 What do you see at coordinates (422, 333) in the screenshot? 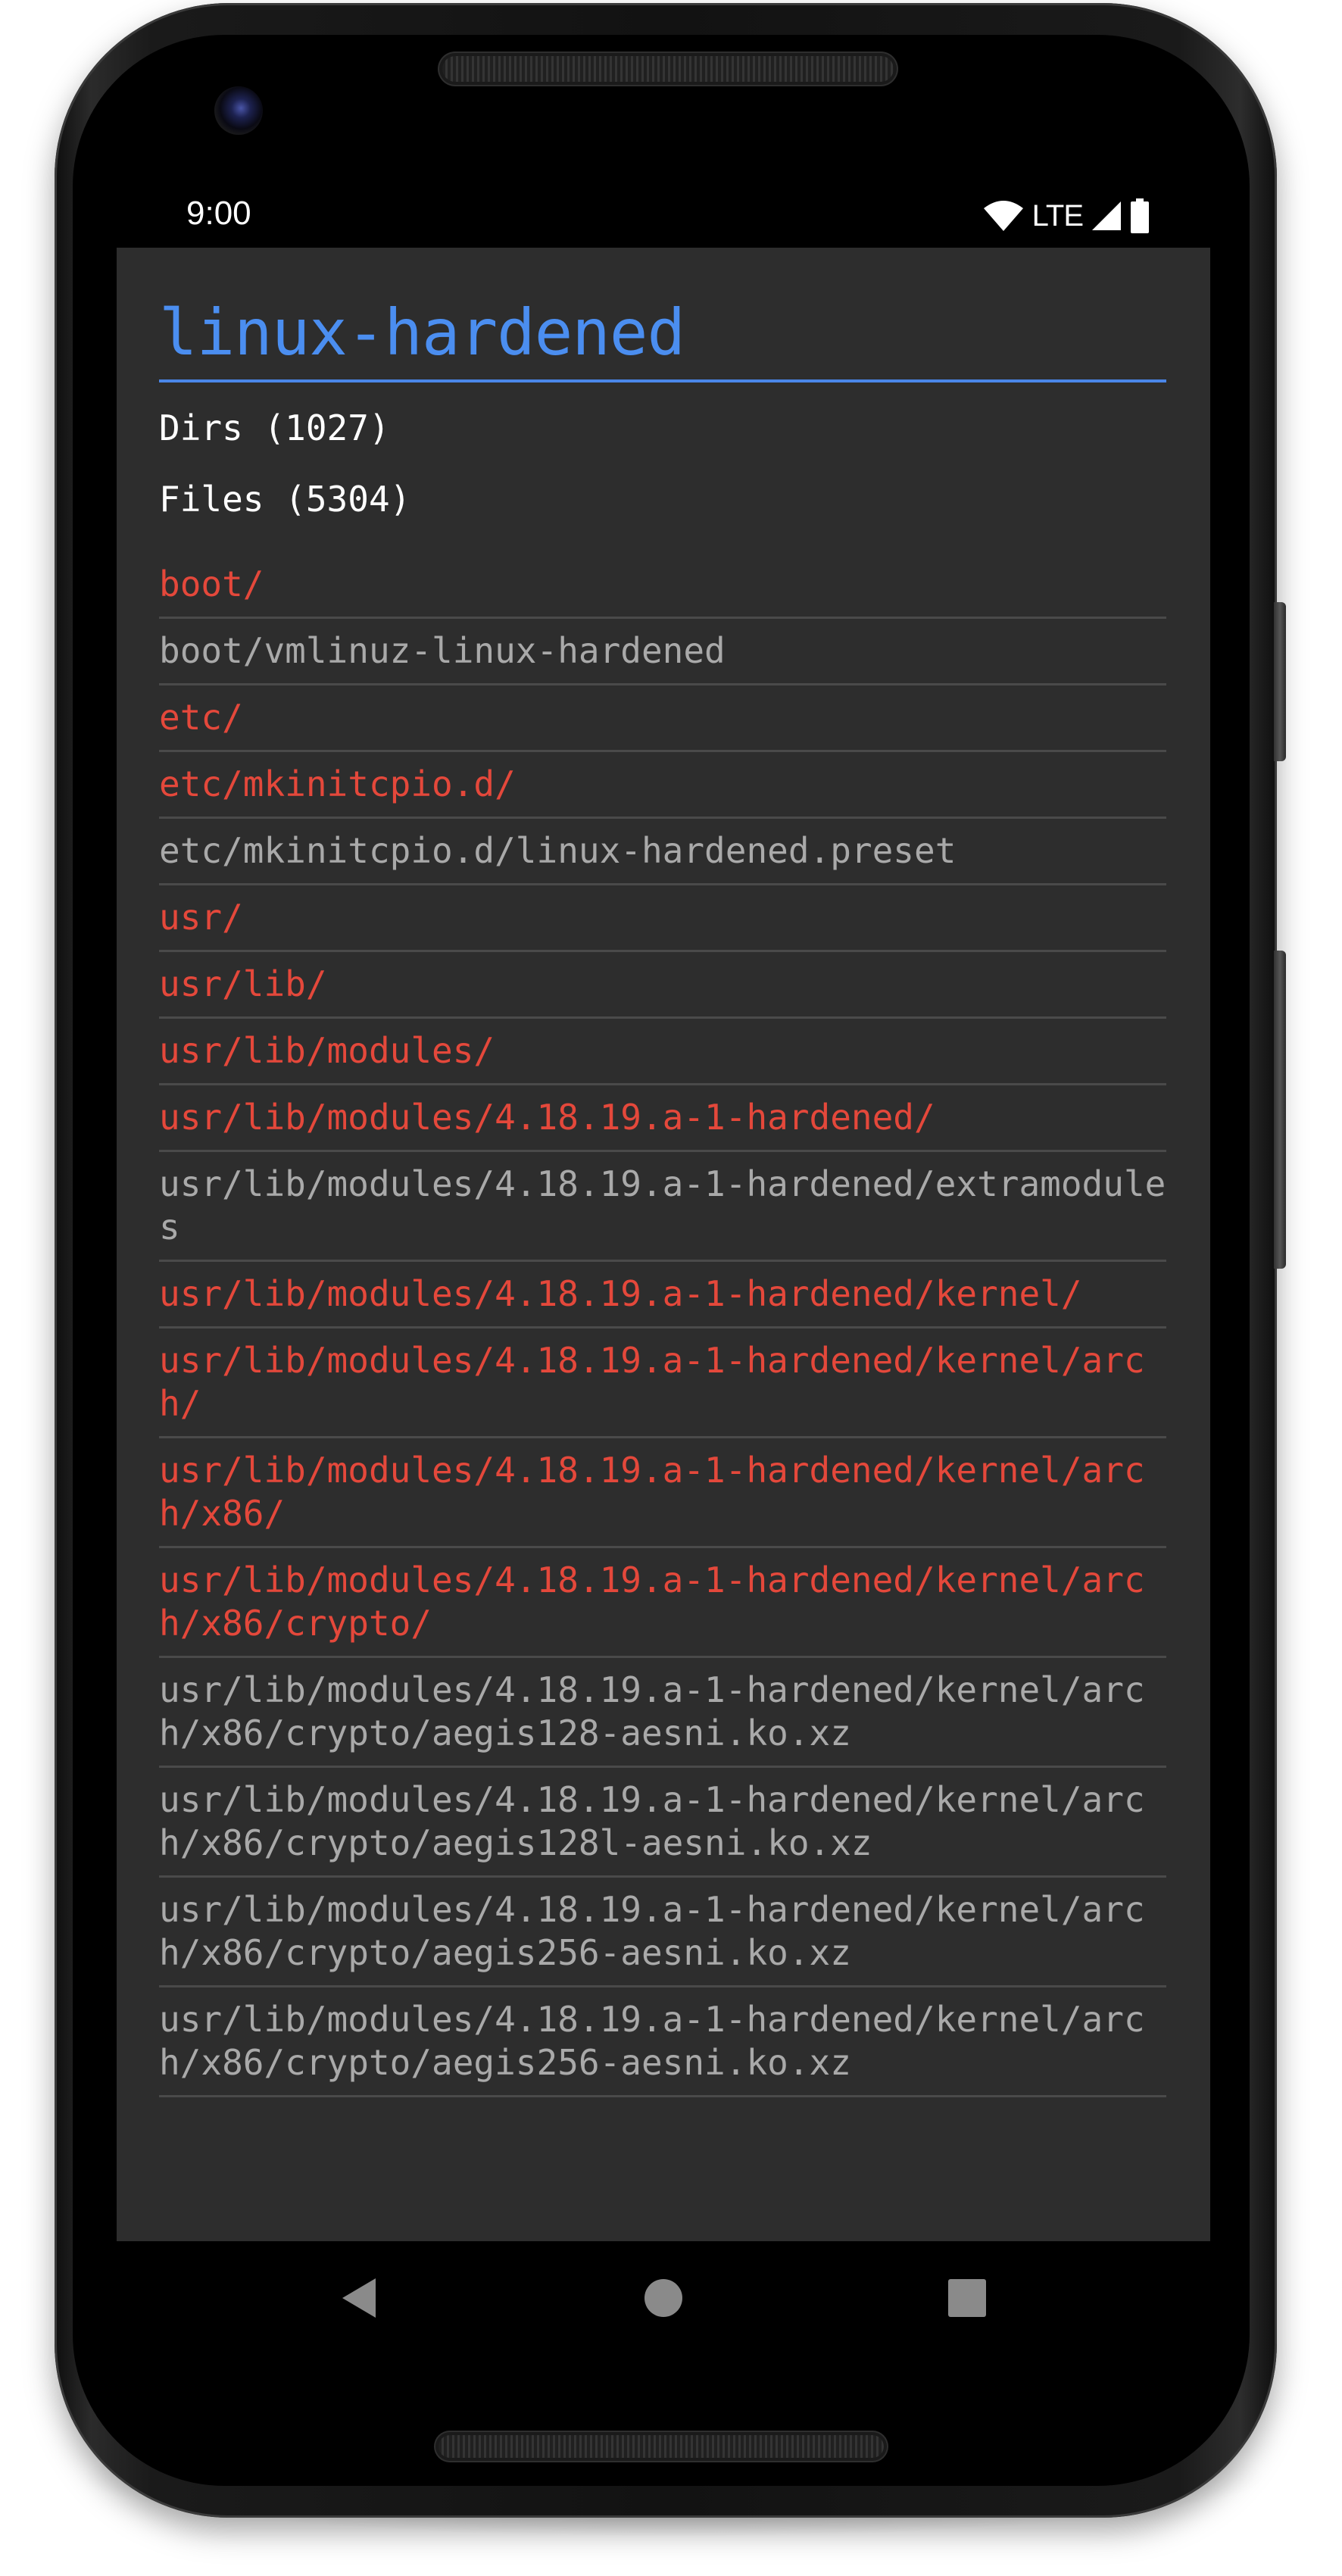
I see `page-title: linux-hardened` at bounding box center [422, 333].